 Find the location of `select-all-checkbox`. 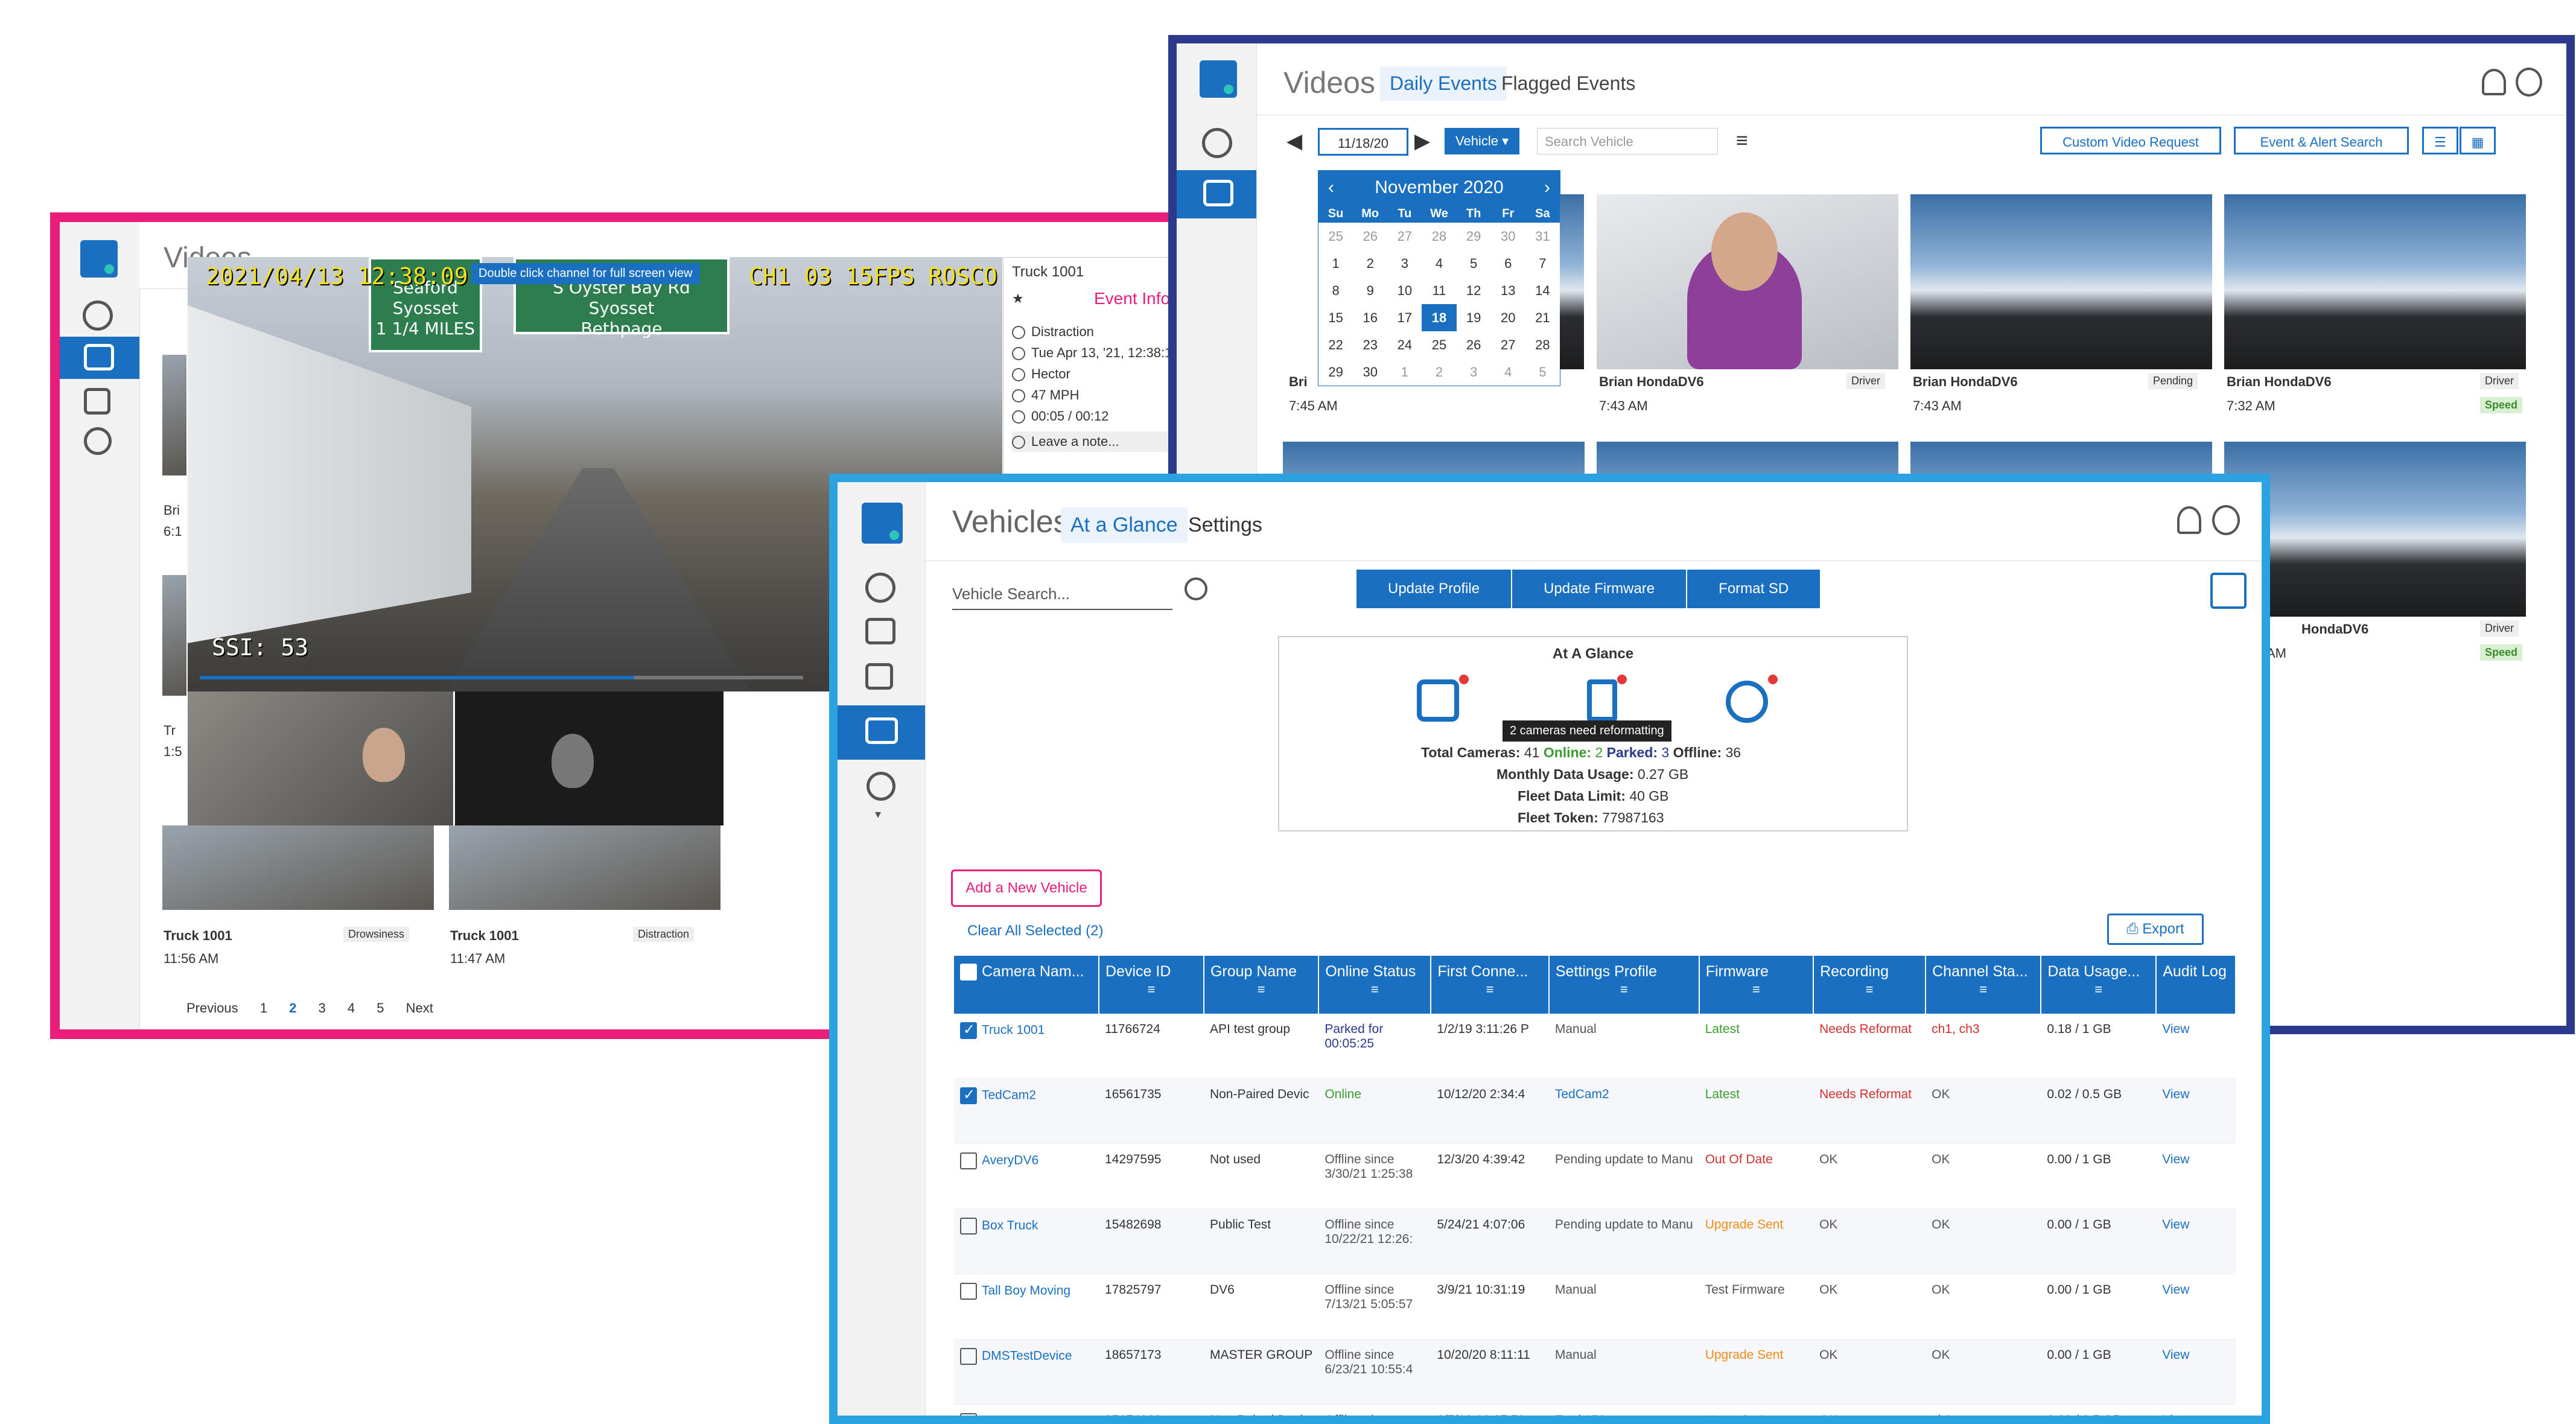

select-all-checkbox is located at coordinates (968, 972).